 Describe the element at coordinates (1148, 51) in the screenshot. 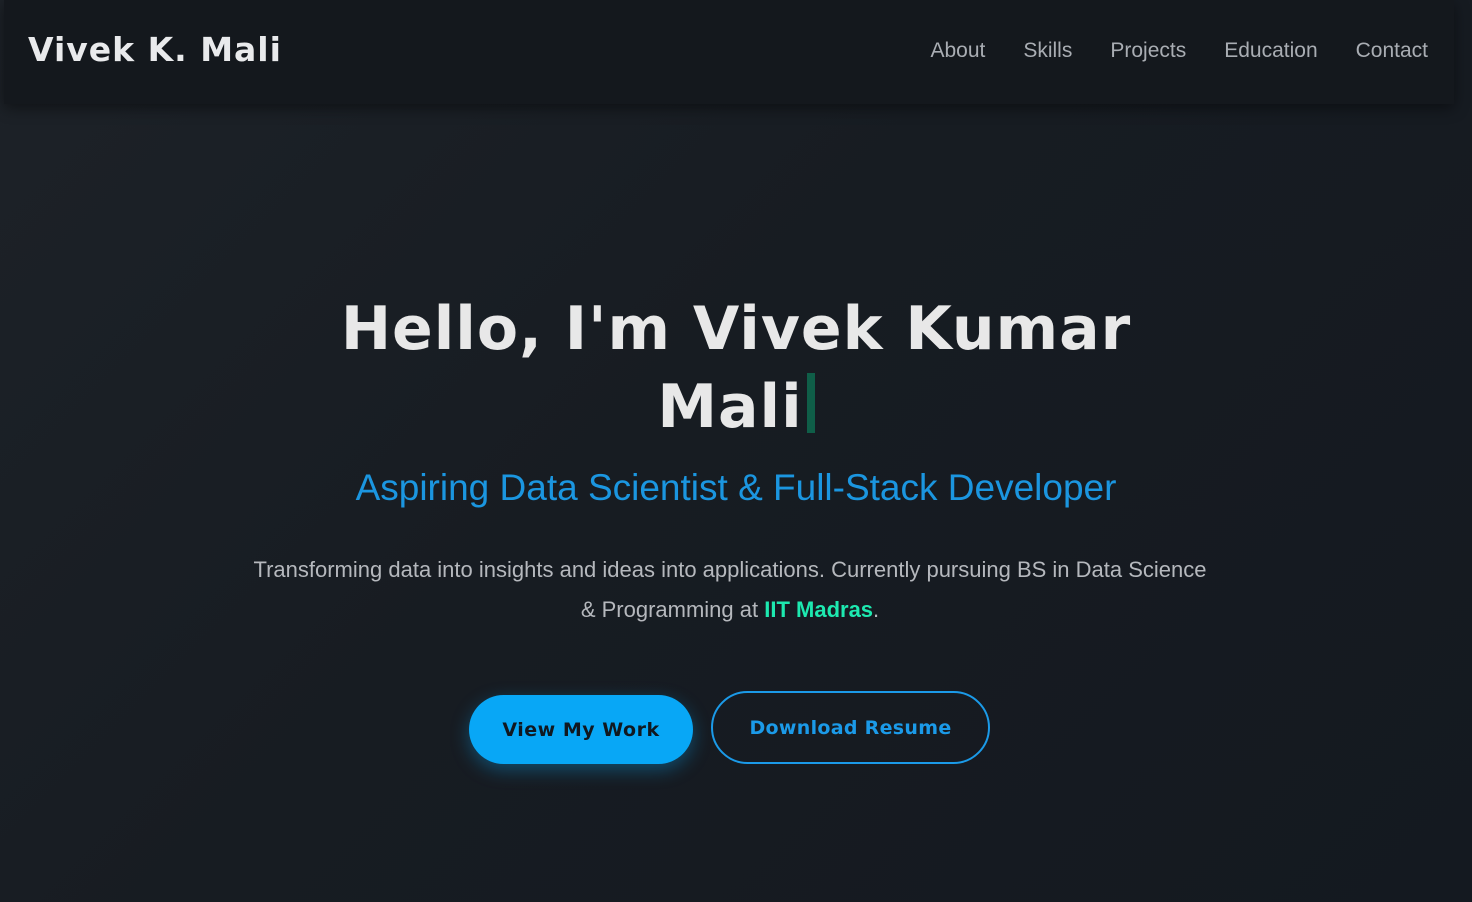

I see `nav-link-projects: Projects` at that location.